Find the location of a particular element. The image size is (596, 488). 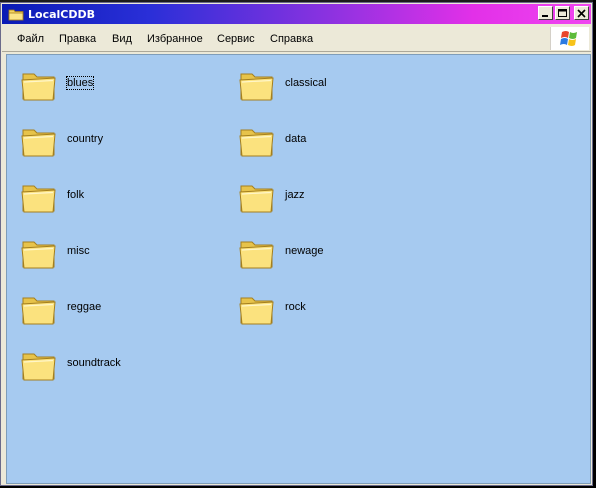

menu-view: Вид is located at coordinates (122, 39).